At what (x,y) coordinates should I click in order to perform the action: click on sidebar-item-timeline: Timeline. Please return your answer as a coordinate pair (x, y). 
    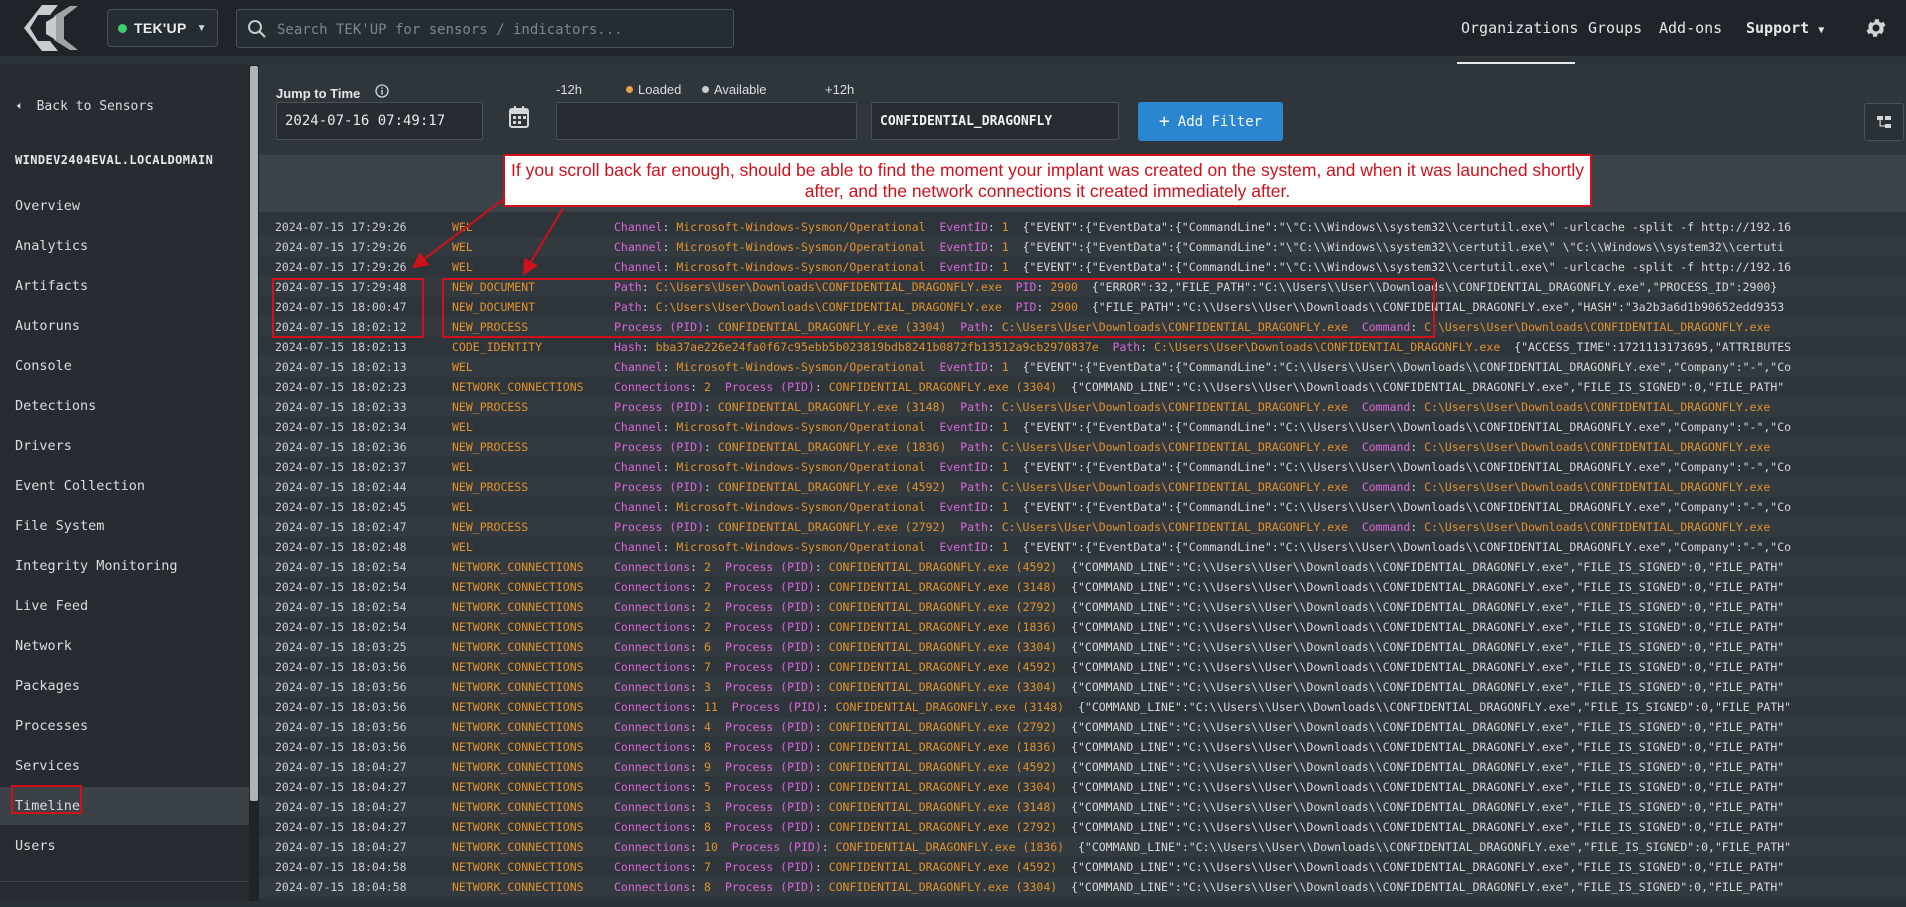
    Looking at the image, I should click on (124, 806).